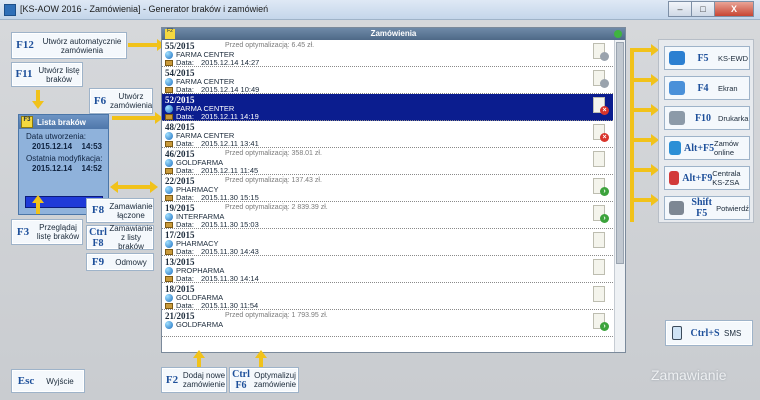 The image size is (760, 400). What do you see at coordinates (212, 62) in the screenshot?
I see `order-date-row: Data: 2015.12.14 14:27` at bounding box center [212, 62].